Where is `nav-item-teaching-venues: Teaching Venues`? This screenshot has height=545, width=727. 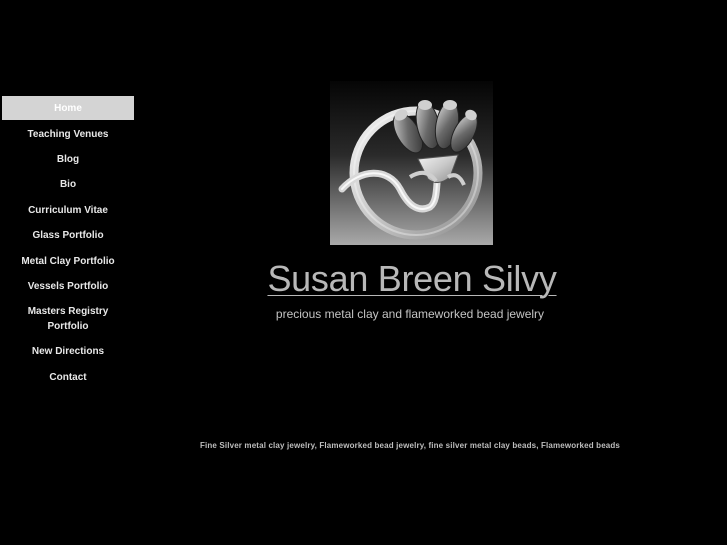
nav-item-teaching-venues: Teaching Venues is located at coordinates (68, 133).